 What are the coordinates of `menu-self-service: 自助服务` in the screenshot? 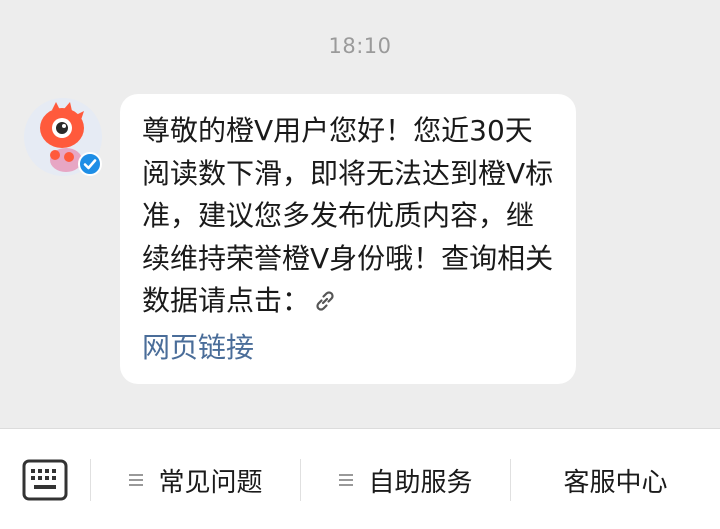 It's located at (405, 480).